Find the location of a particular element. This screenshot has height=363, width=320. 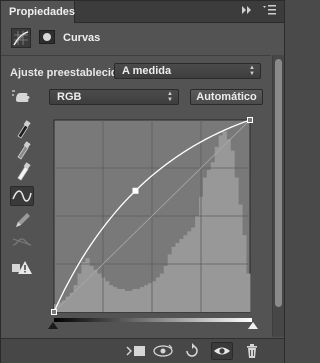

toggle-visibility-eye-icon is located at coordinates (222, 351).